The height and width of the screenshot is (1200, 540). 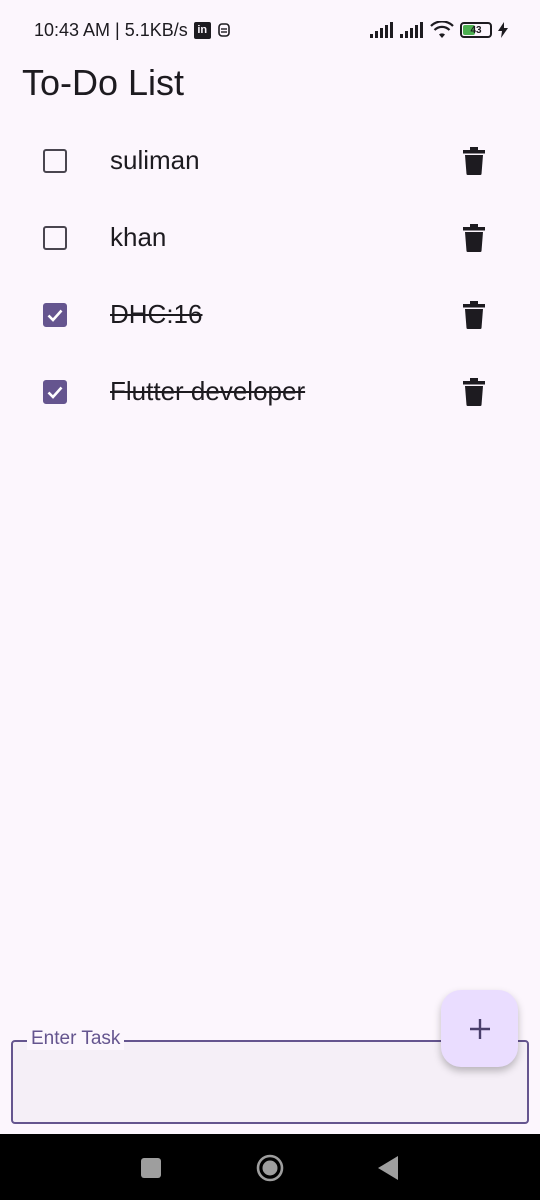 I want to click on task-text: Flutter developer, so click(x=208, y=391).